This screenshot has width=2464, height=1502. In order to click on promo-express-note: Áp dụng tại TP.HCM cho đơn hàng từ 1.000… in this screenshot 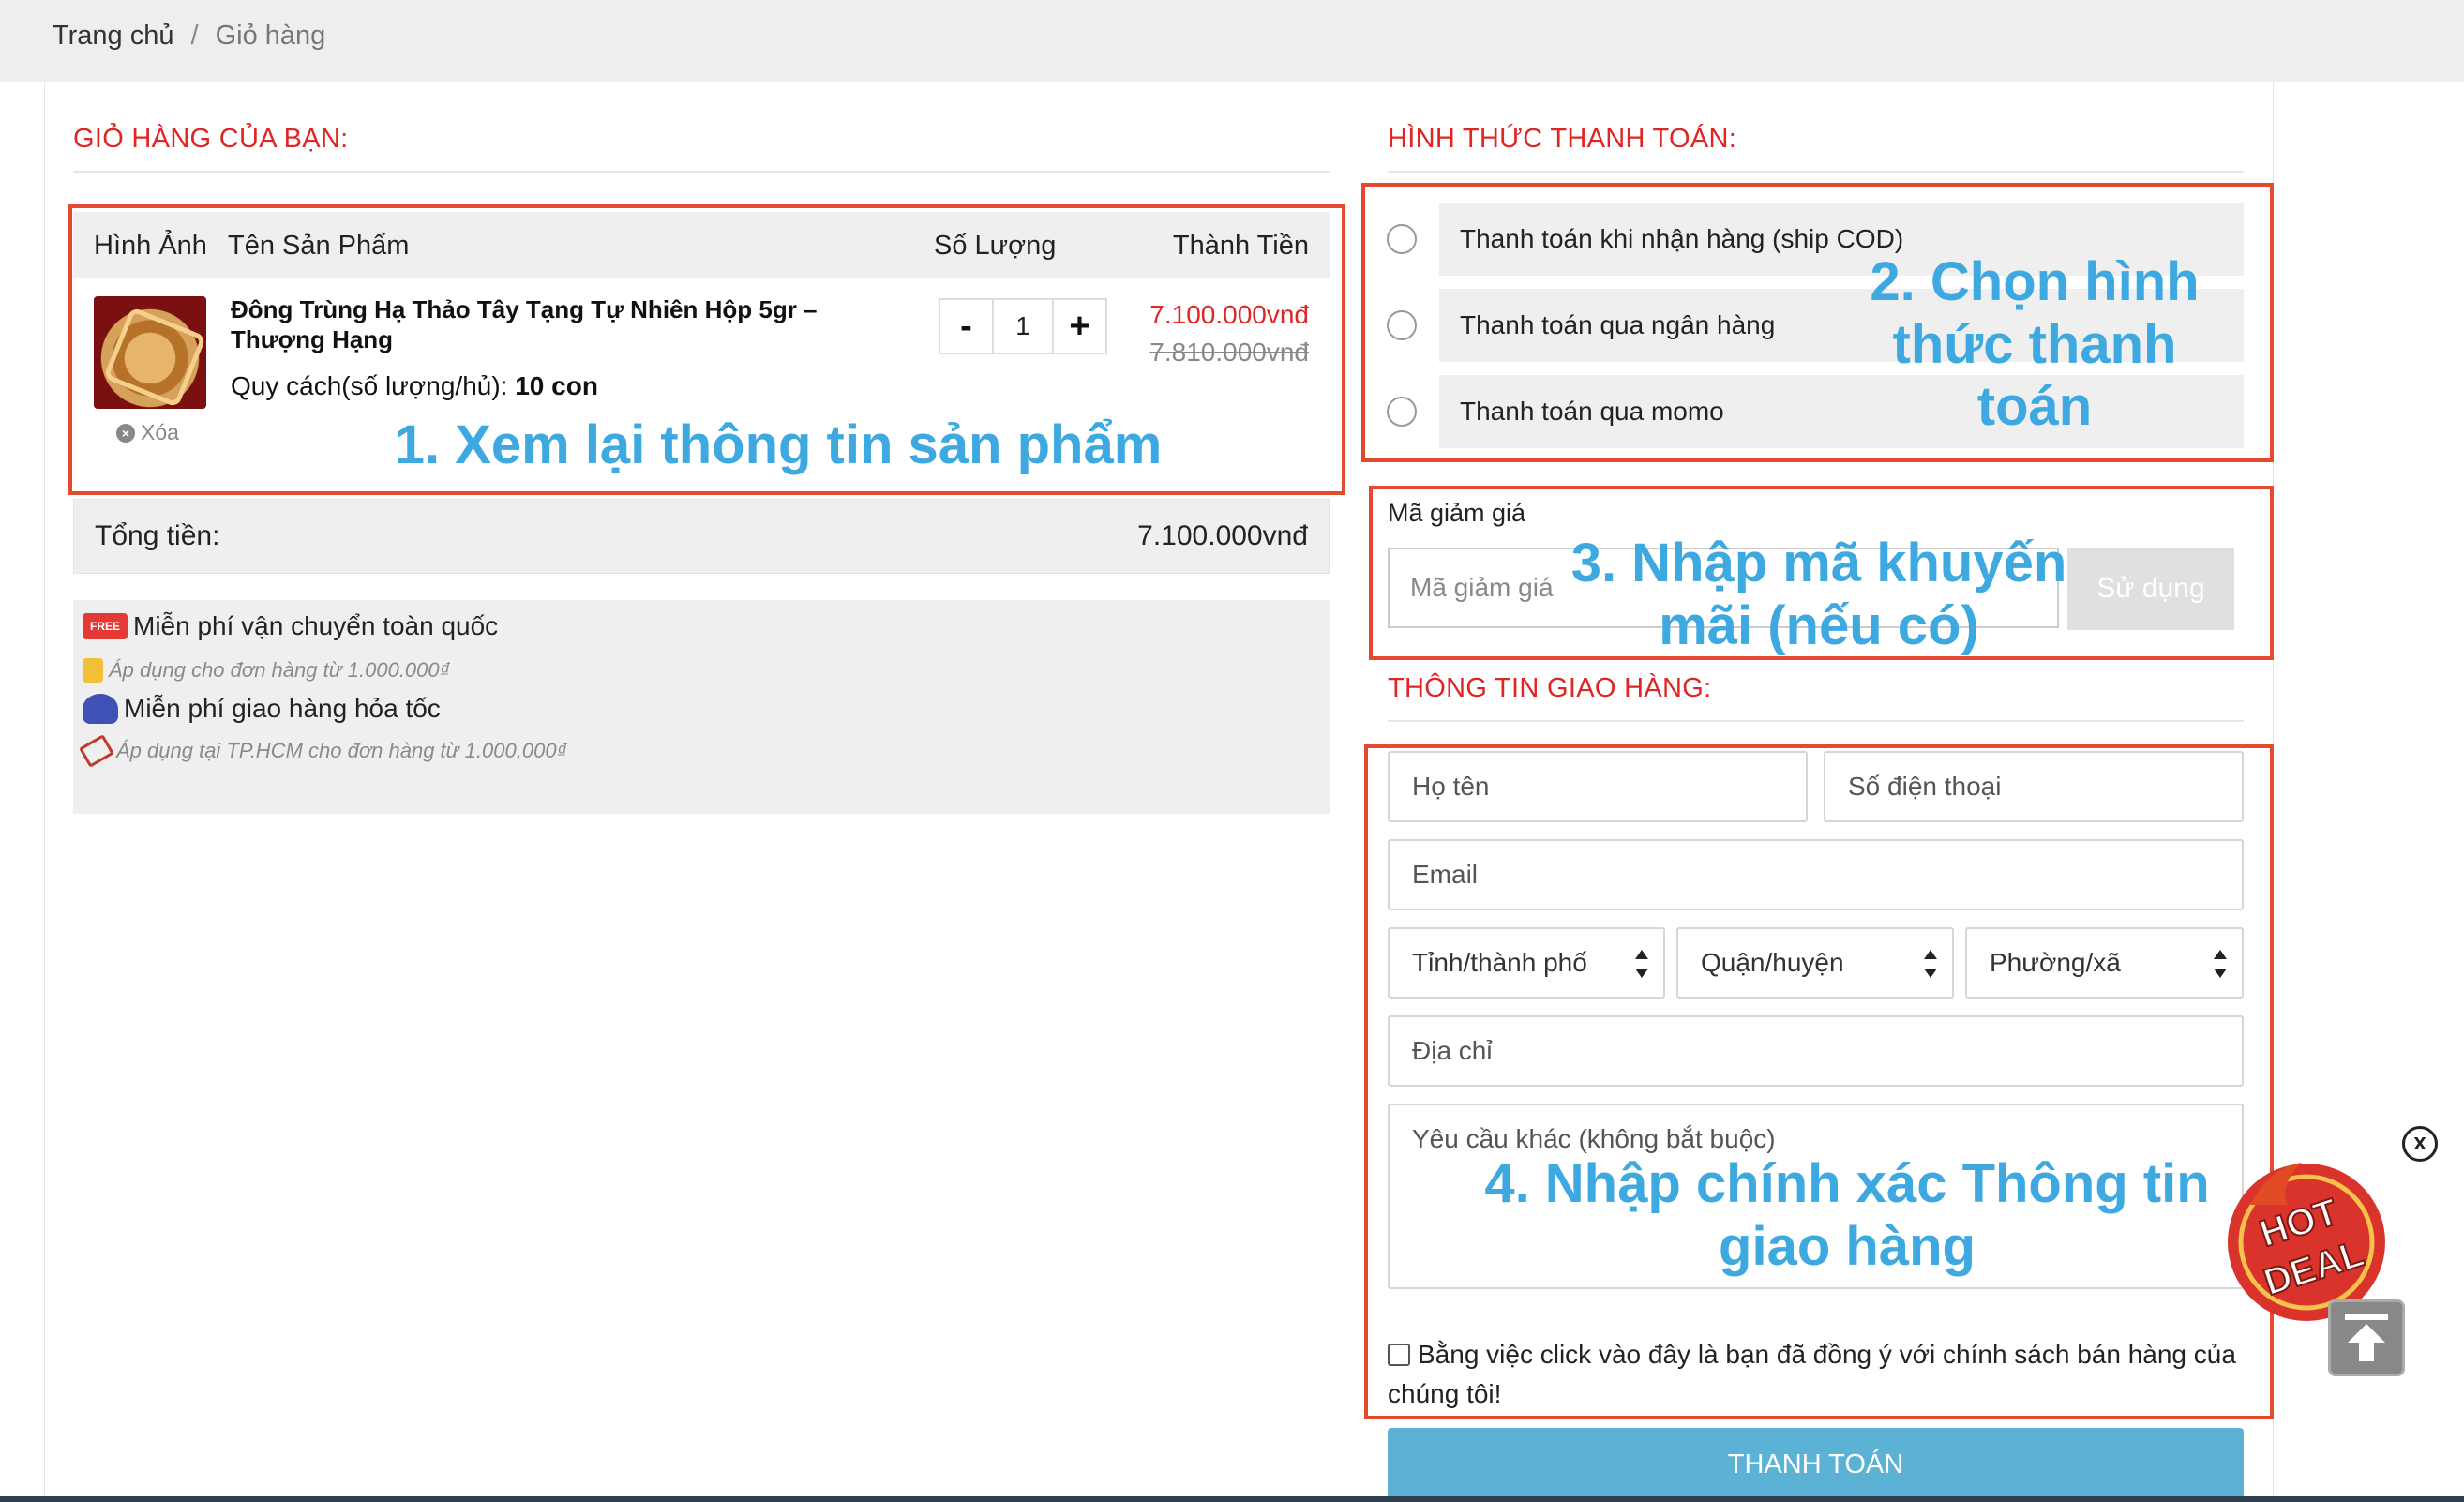, I will do `click(323, 751)`.